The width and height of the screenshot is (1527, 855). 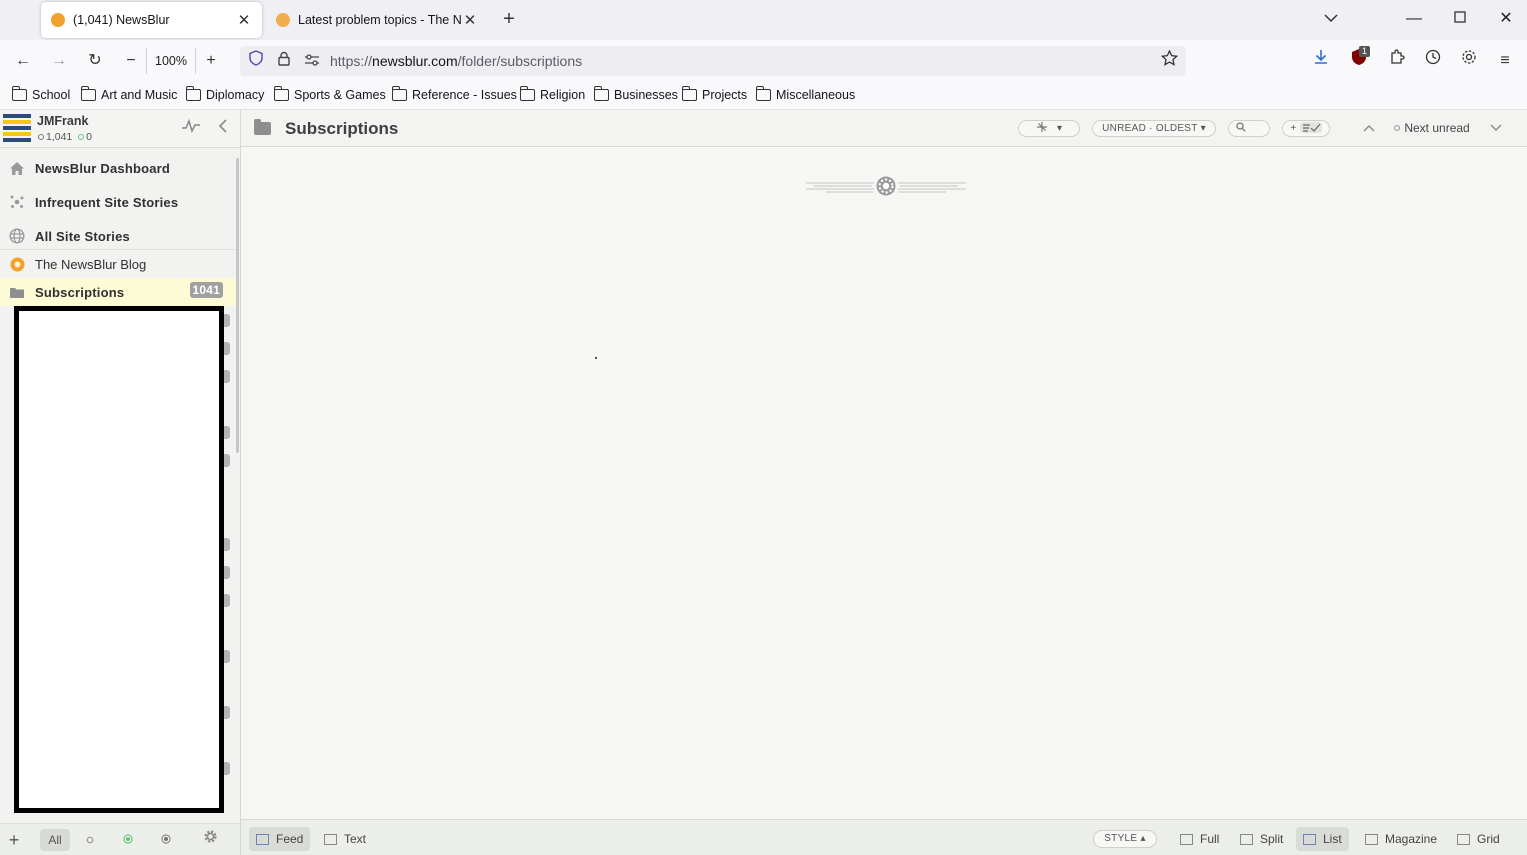 I want to click on gear-icon, so click(x=210, y=836).